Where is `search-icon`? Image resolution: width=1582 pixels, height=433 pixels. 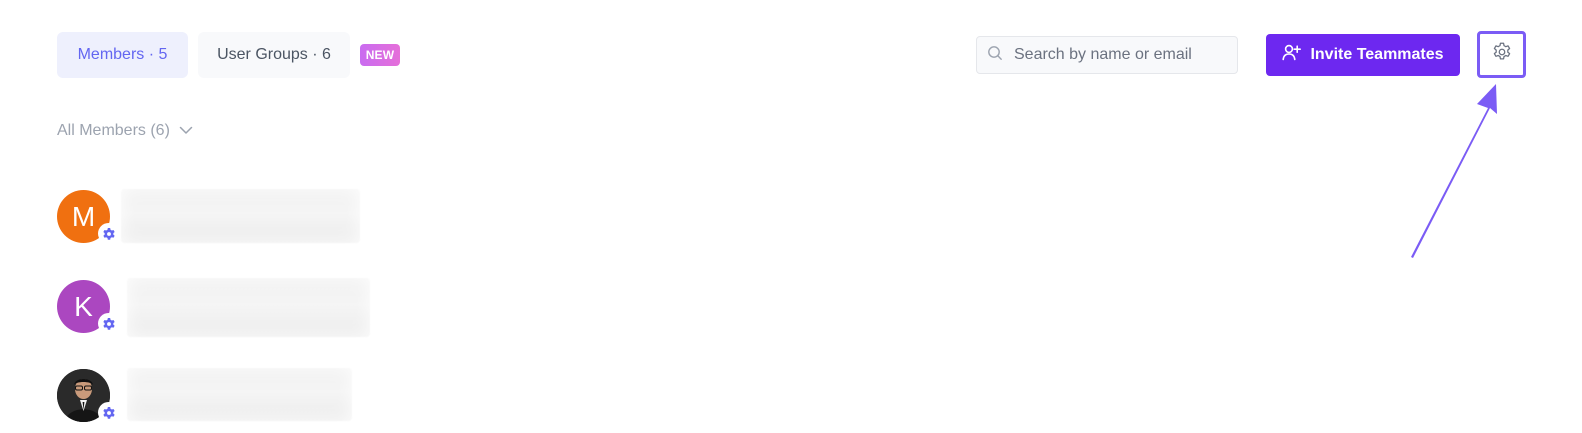 search-icon is located at coordinates (995, 55).